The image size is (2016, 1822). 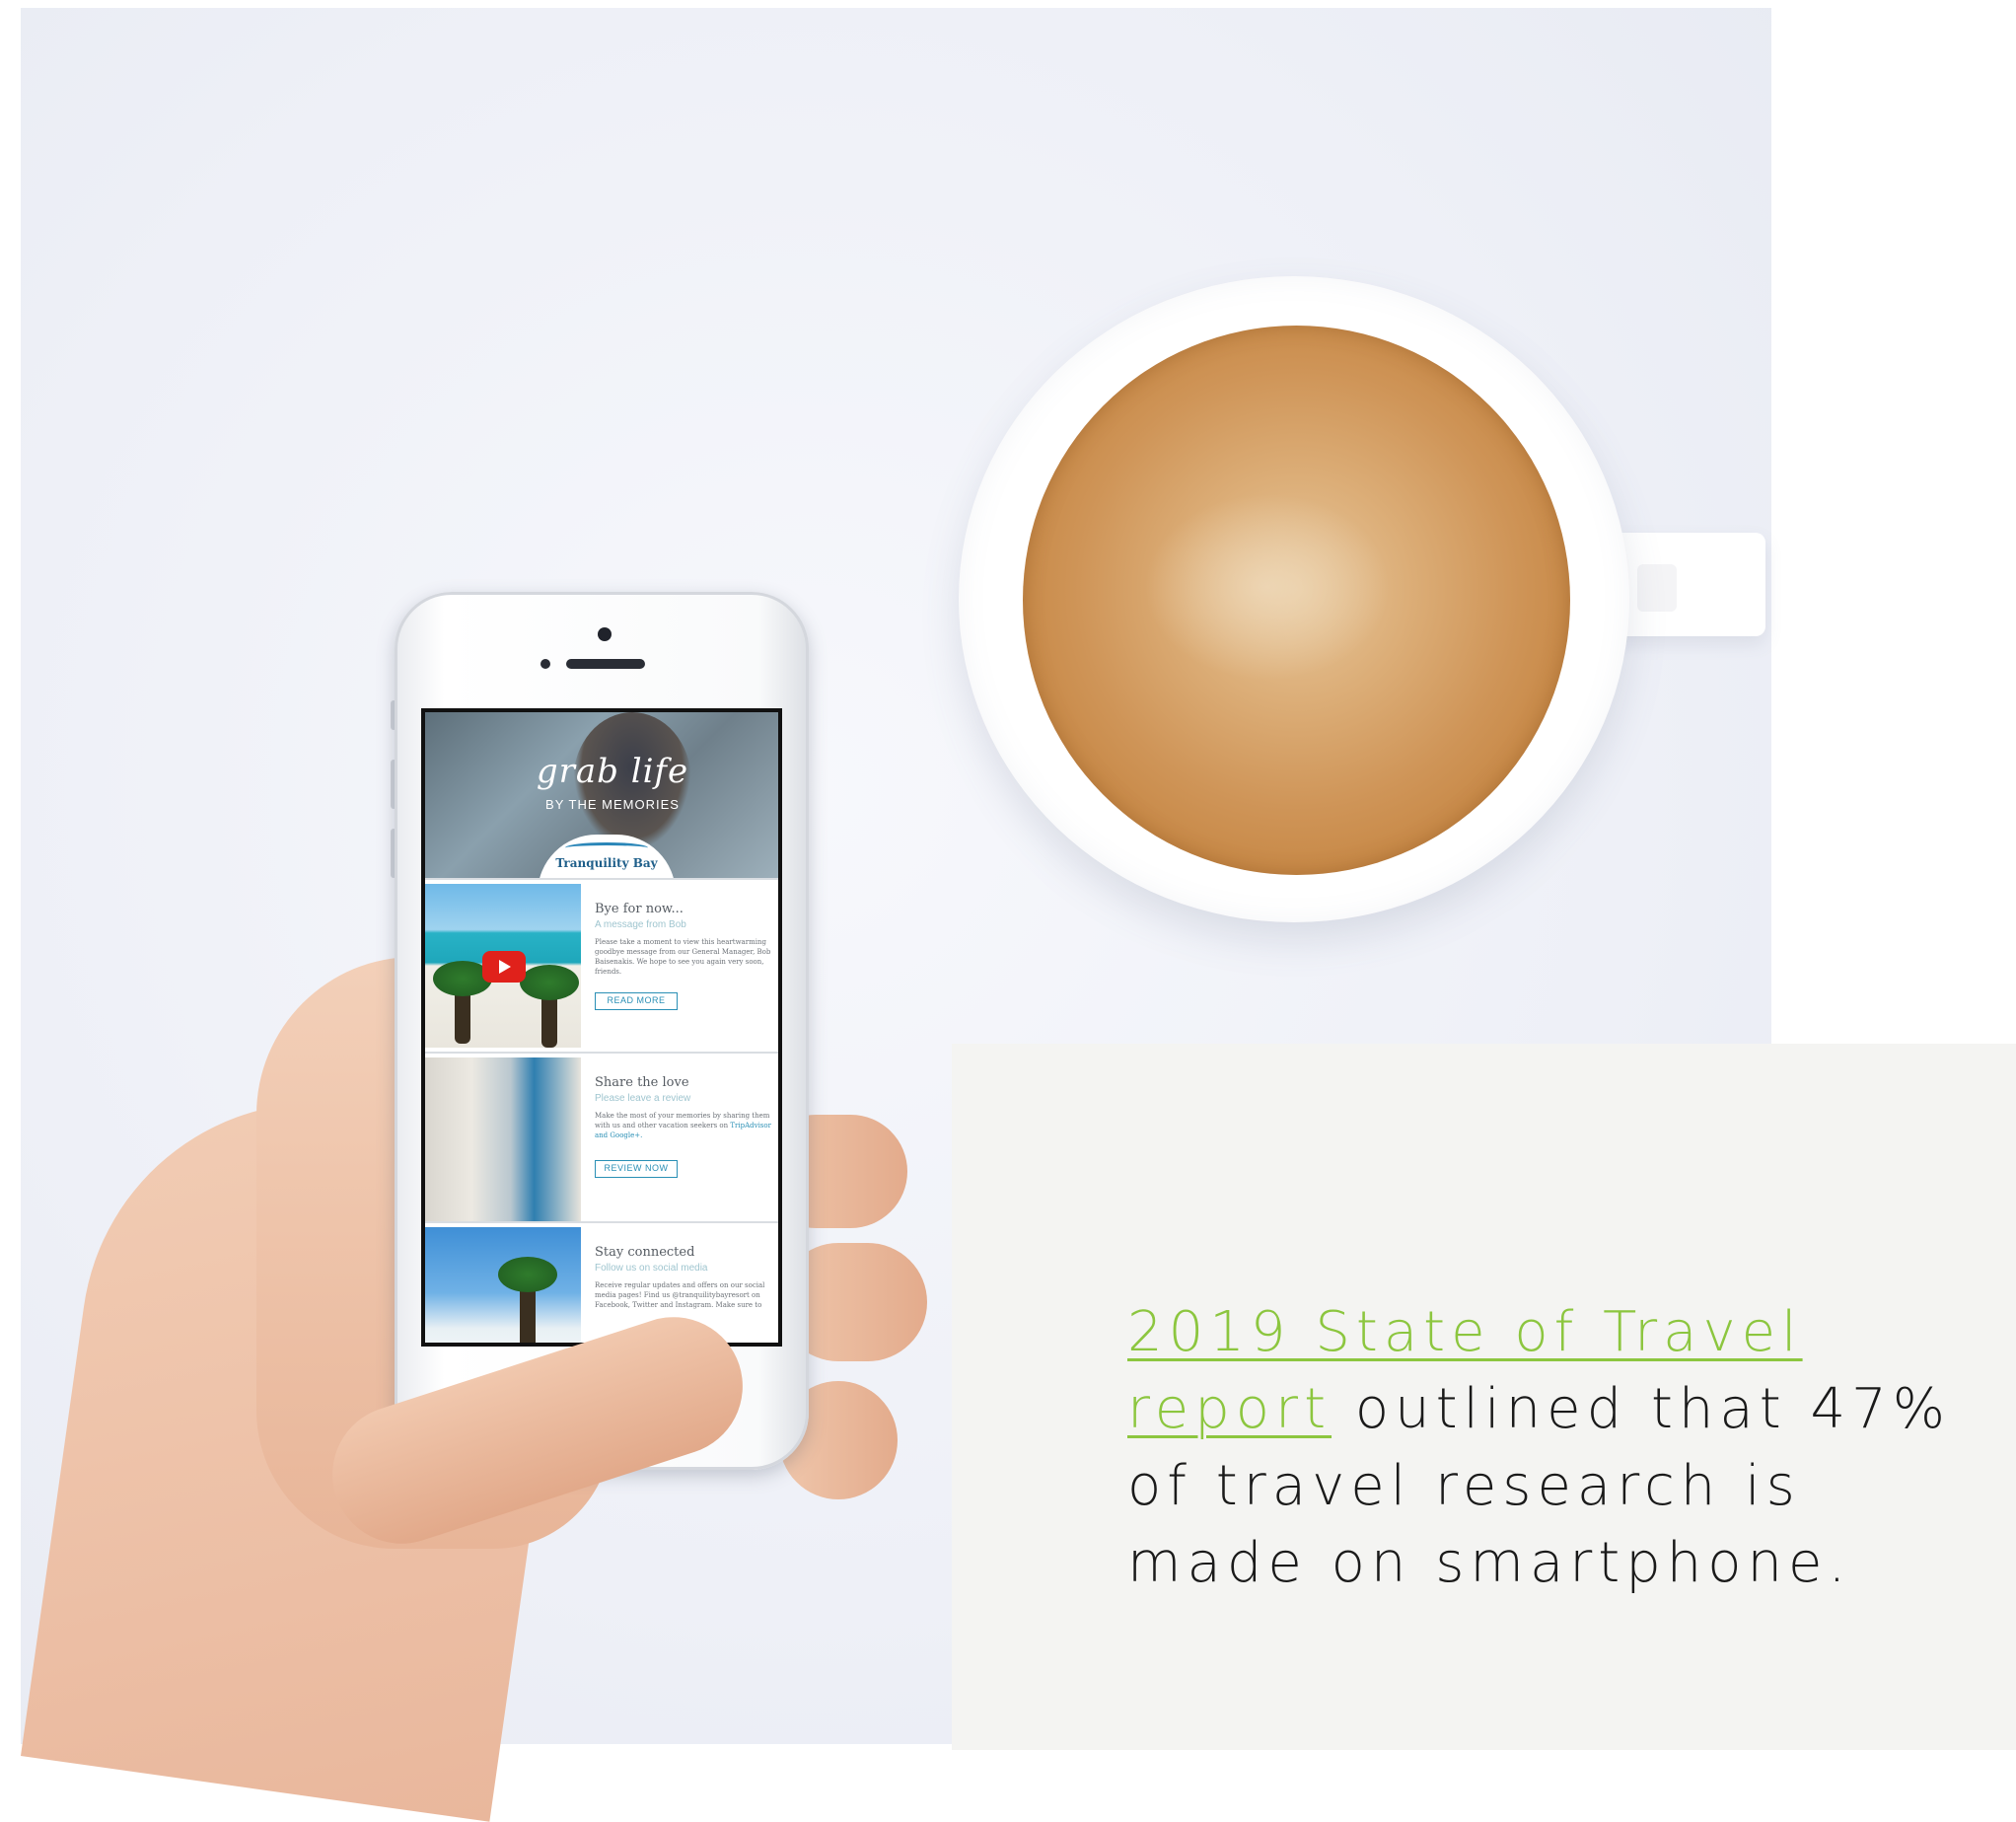 What do you see at coordinates (605, 664) in the screenshot?
I see `earpiece-speaker` at bounding box center [605, 664].